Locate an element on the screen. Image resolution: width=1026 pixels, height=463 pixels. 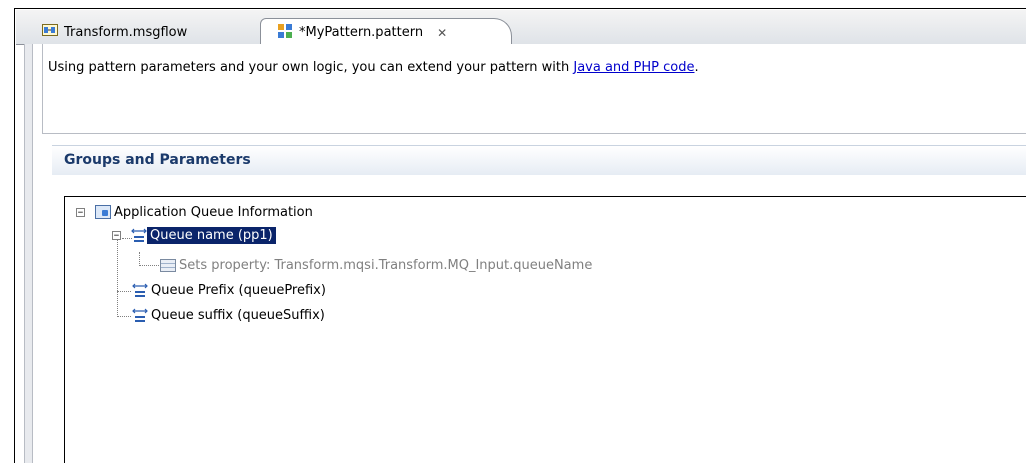
property-table-icon is located at coordinates (168, 265).